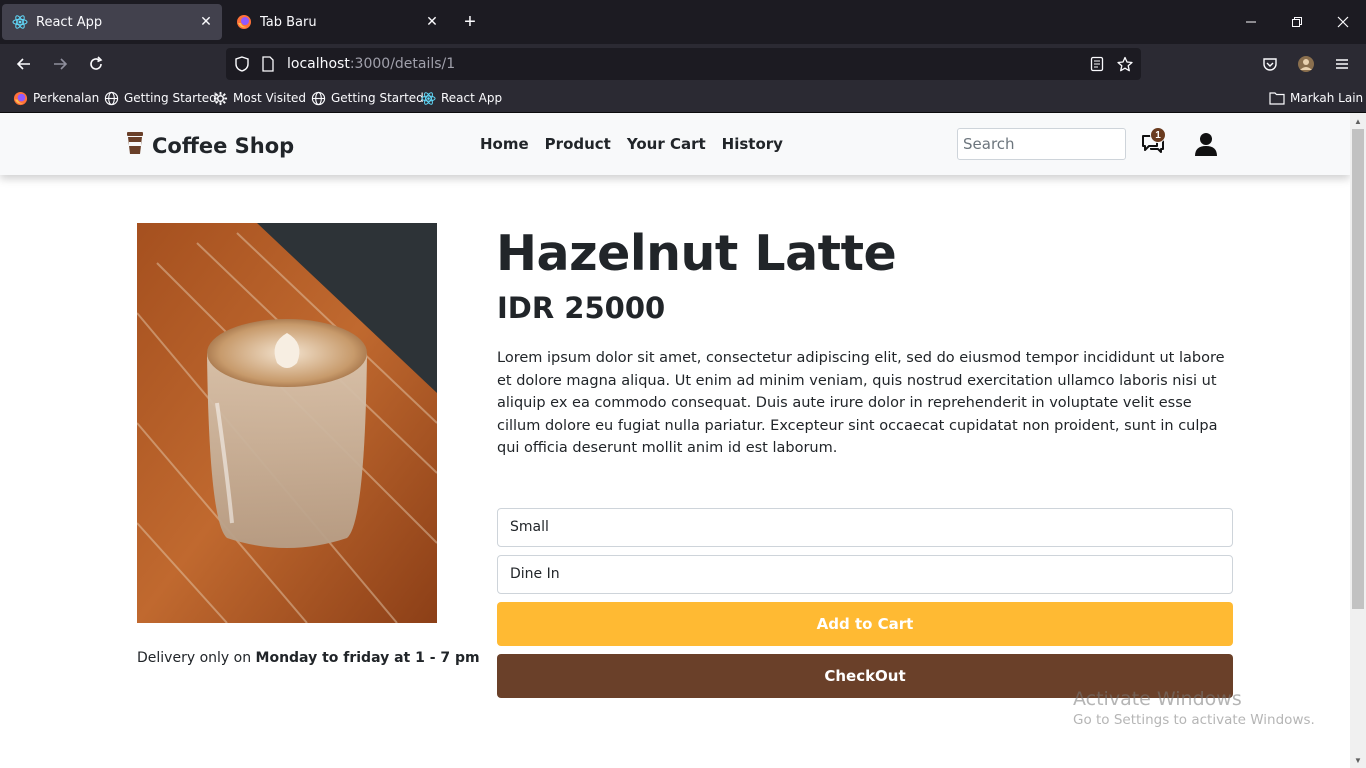 The image size is (1366, 768). I want to click on bookmark-label: Most Visited, so click(270, 98).